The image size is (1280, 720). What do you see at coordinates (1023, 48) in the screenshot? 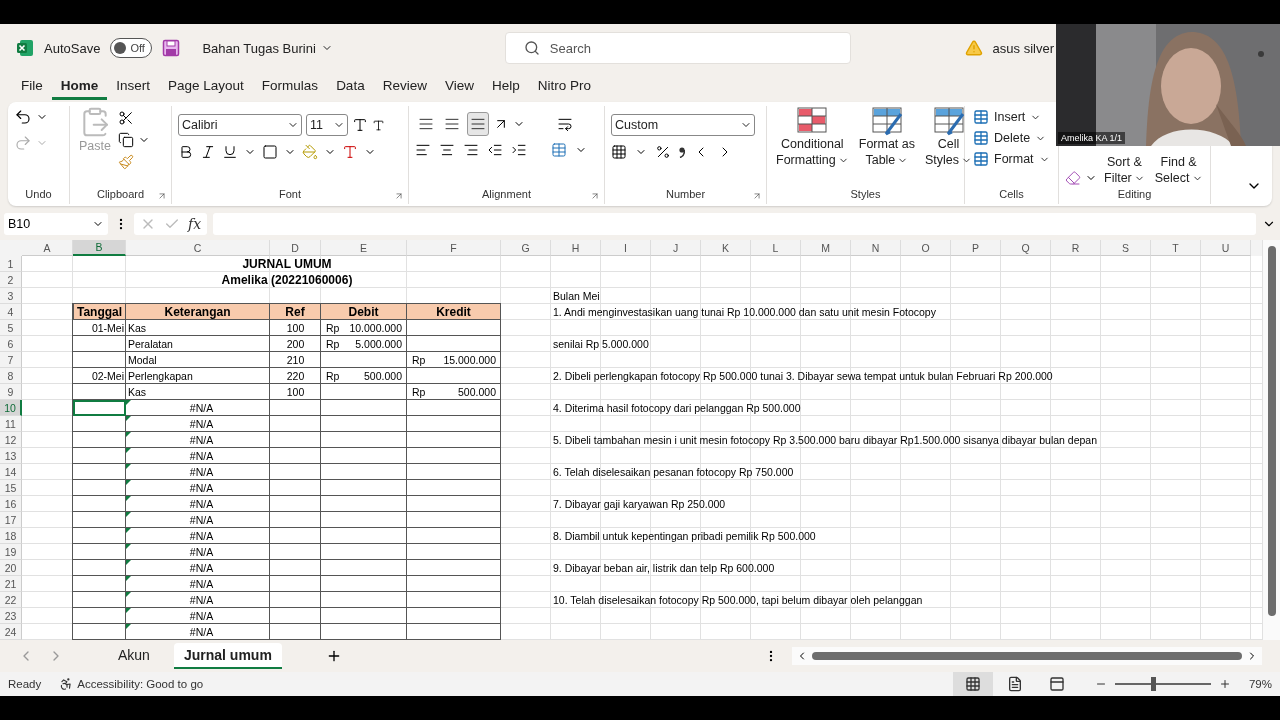
I see `account-name: asus silver` at bounding box center [1023, 48].